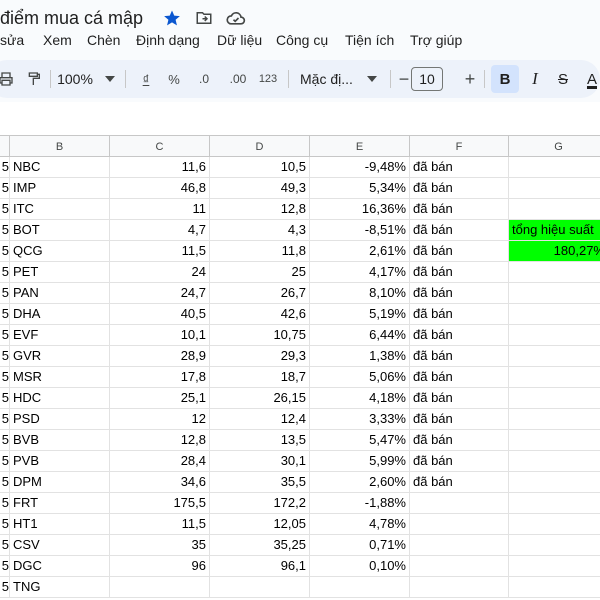  What do you see at coordinates (160, 293) in the screenshot?
I see `cell-c: 24,7` at bounding box center [160, 293].